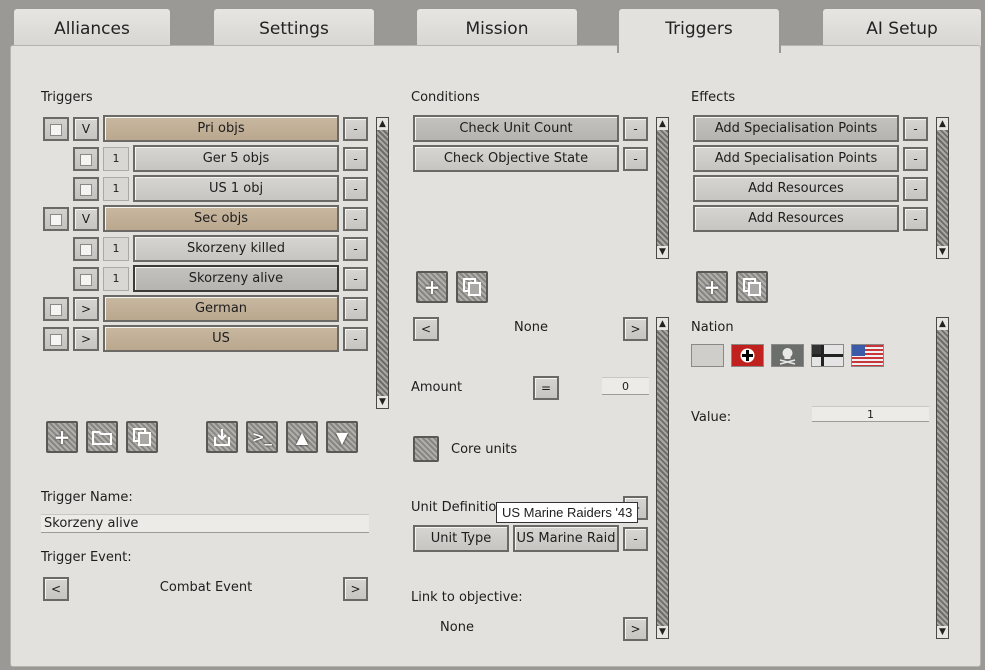 The width and height of the screenshot is (985, 670). What do you see at coordinates (205, 523) in the screenshot?
I see `trigger-name-input: Skorzeny alive` at bounding box center [205, 523].